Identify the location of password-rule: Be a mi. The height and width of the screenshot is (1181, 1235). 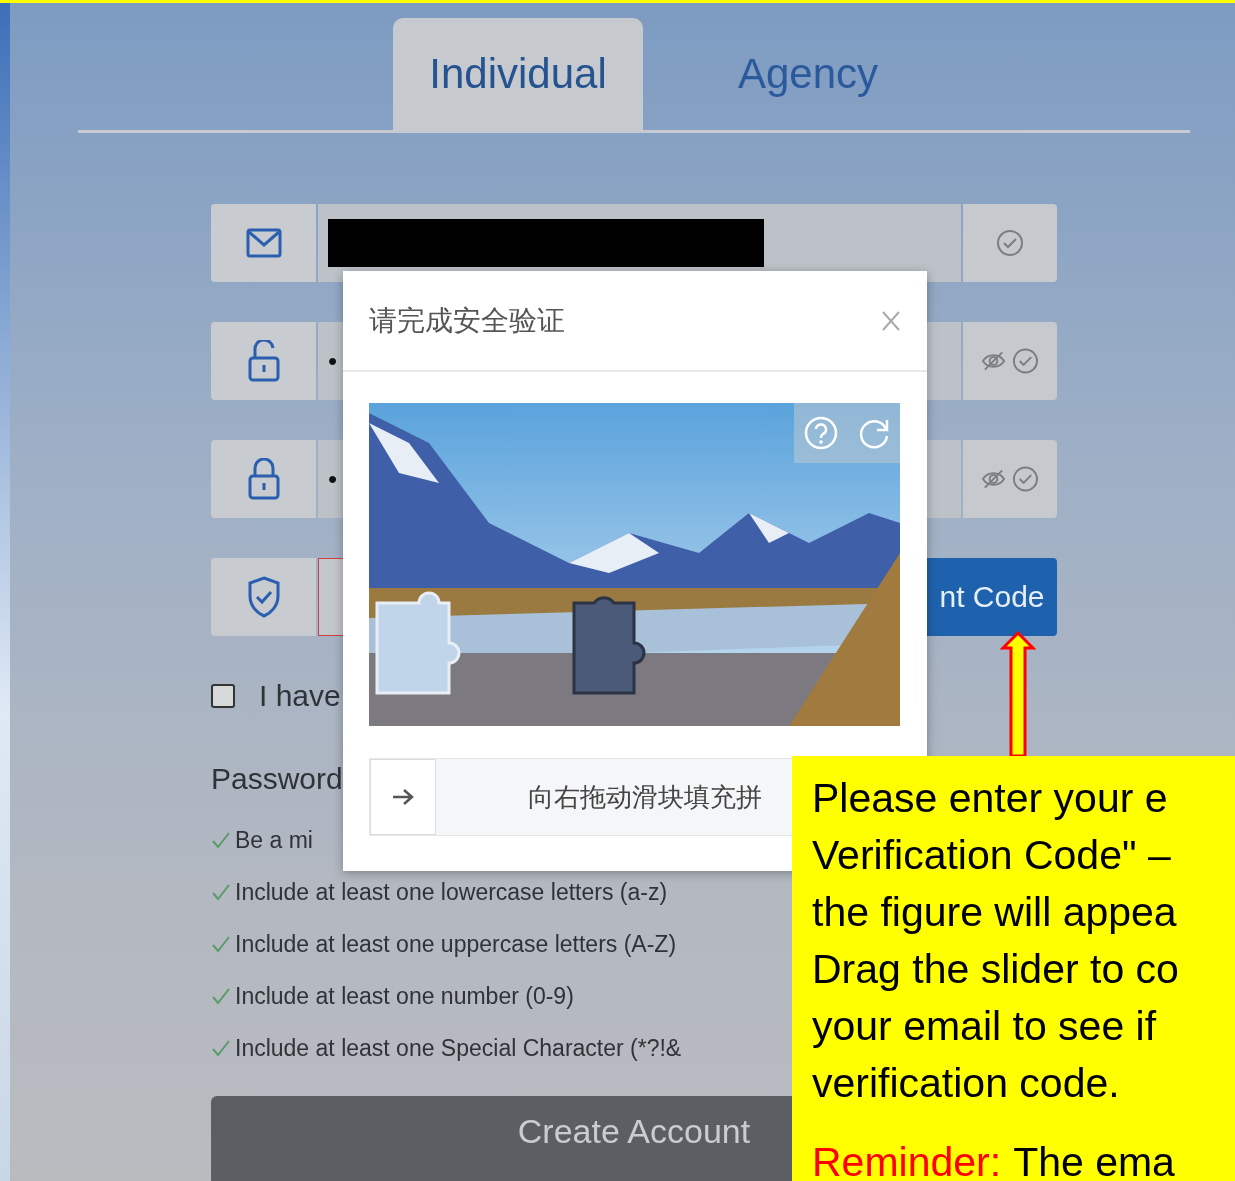
(274, 840).